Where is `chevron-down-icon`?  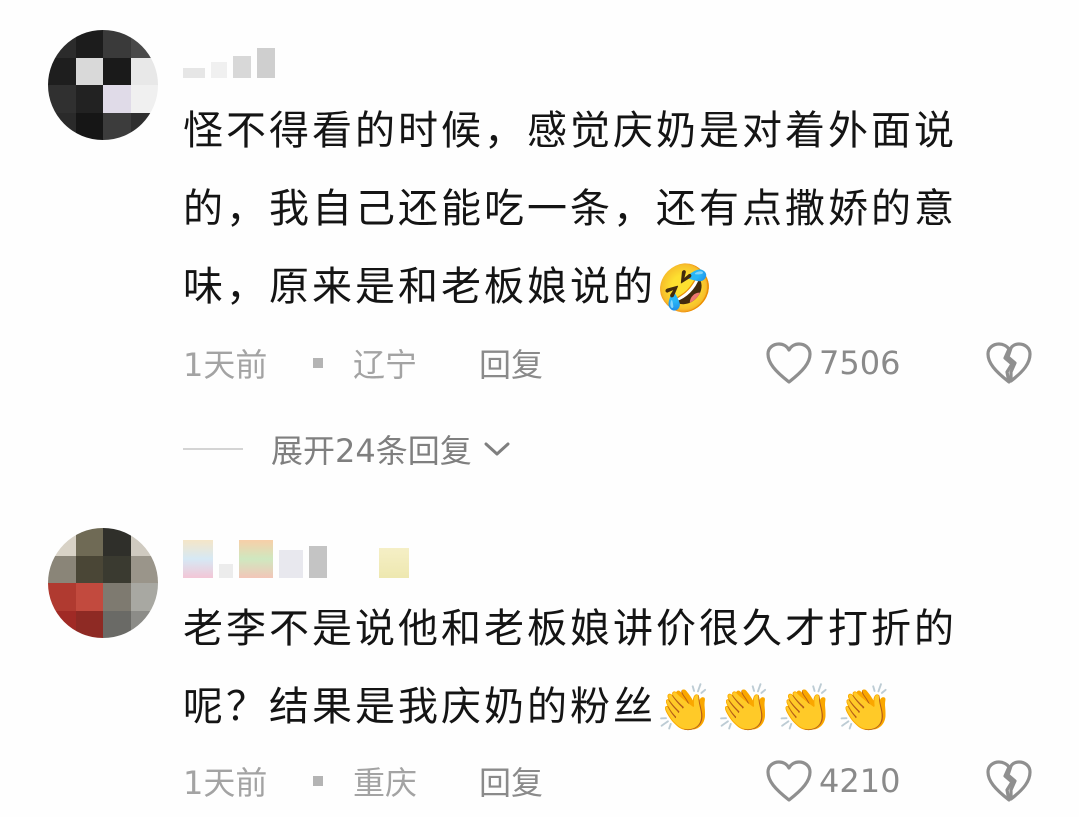 chevron-down-icon is located at coordinates (497, 449).